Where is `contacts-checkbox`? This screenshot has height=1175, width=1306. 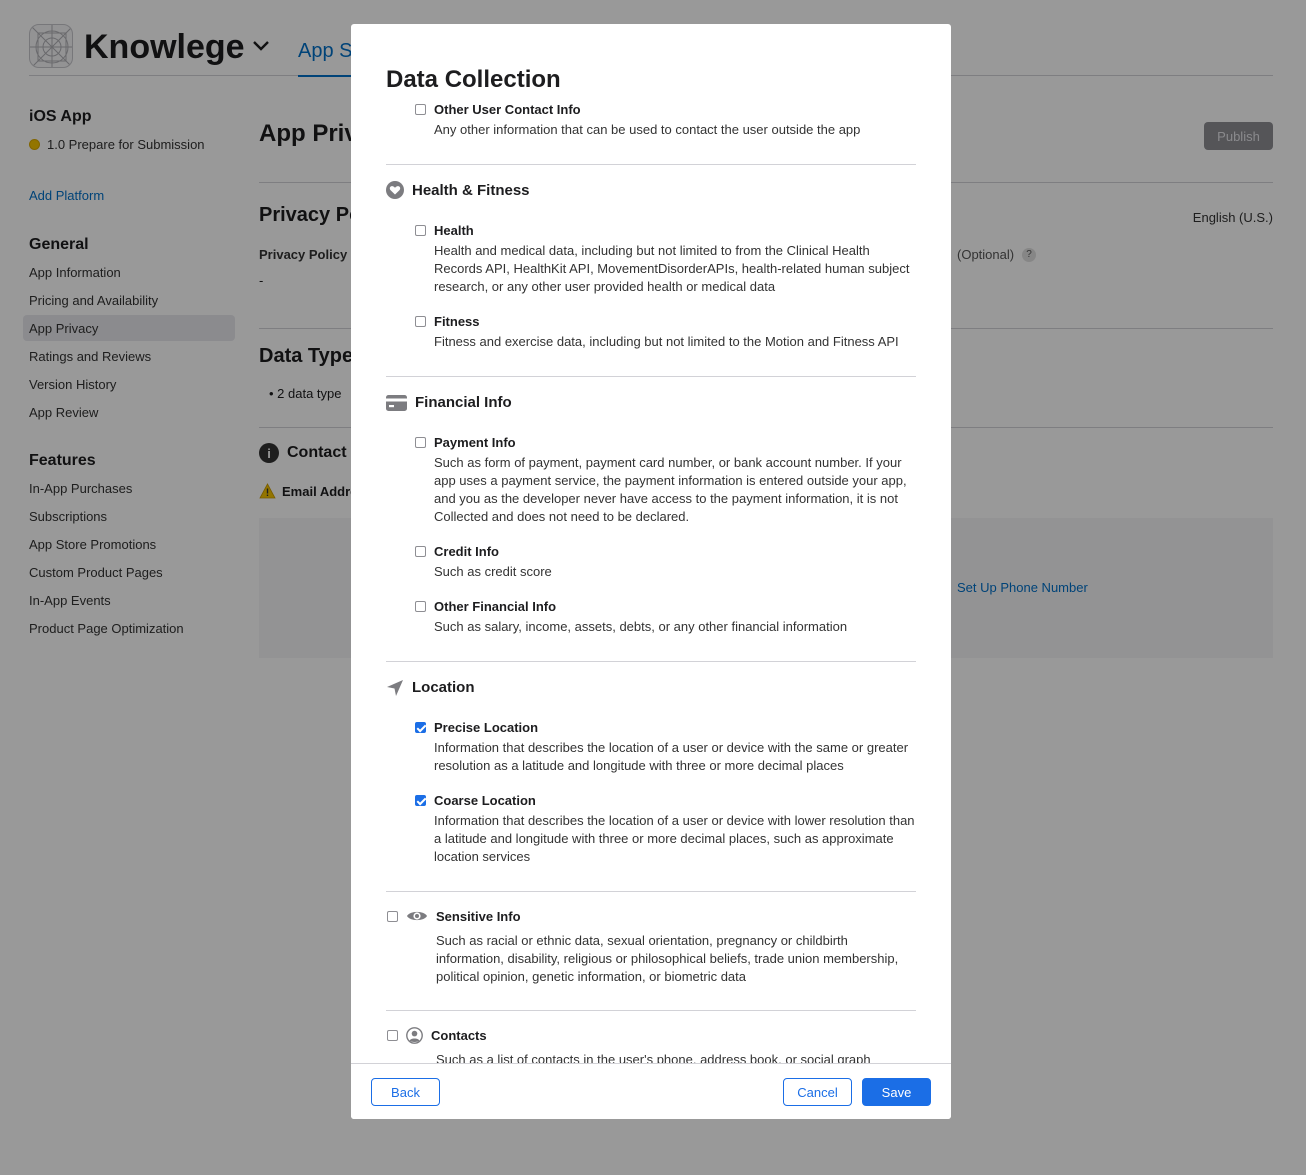
contacts-checkbox is located at coordinates (392, 1035).